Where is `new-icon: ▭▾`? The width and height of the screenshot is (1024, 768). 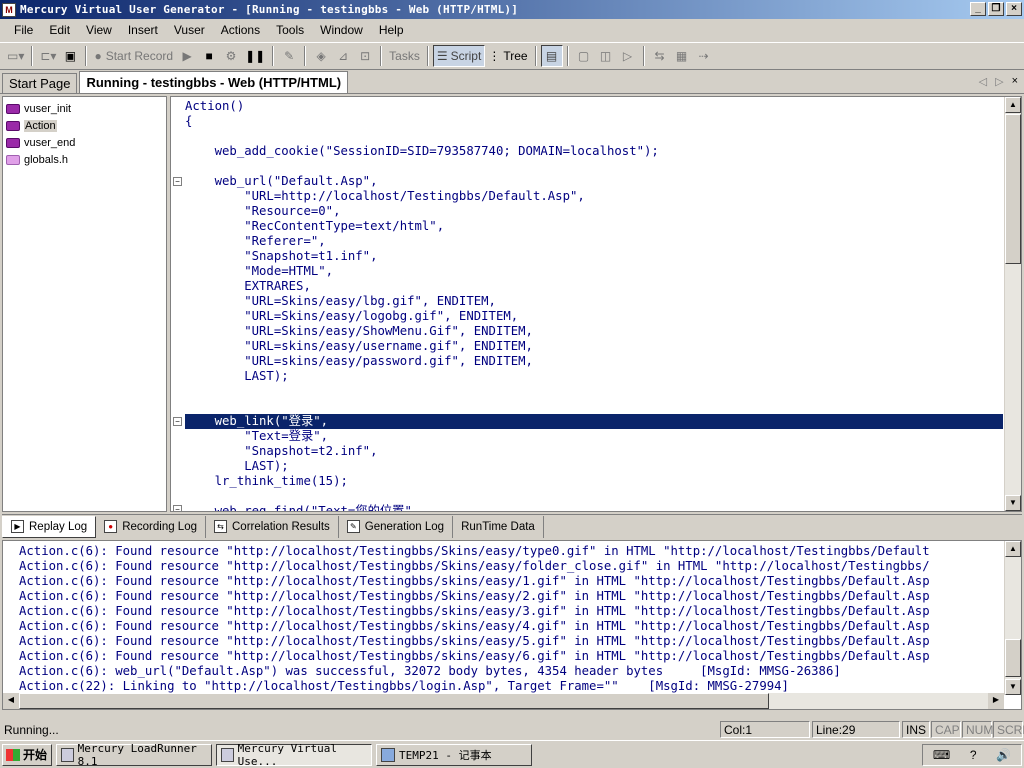 new-icon: ▭▾ is located at coordinates (15, 56).